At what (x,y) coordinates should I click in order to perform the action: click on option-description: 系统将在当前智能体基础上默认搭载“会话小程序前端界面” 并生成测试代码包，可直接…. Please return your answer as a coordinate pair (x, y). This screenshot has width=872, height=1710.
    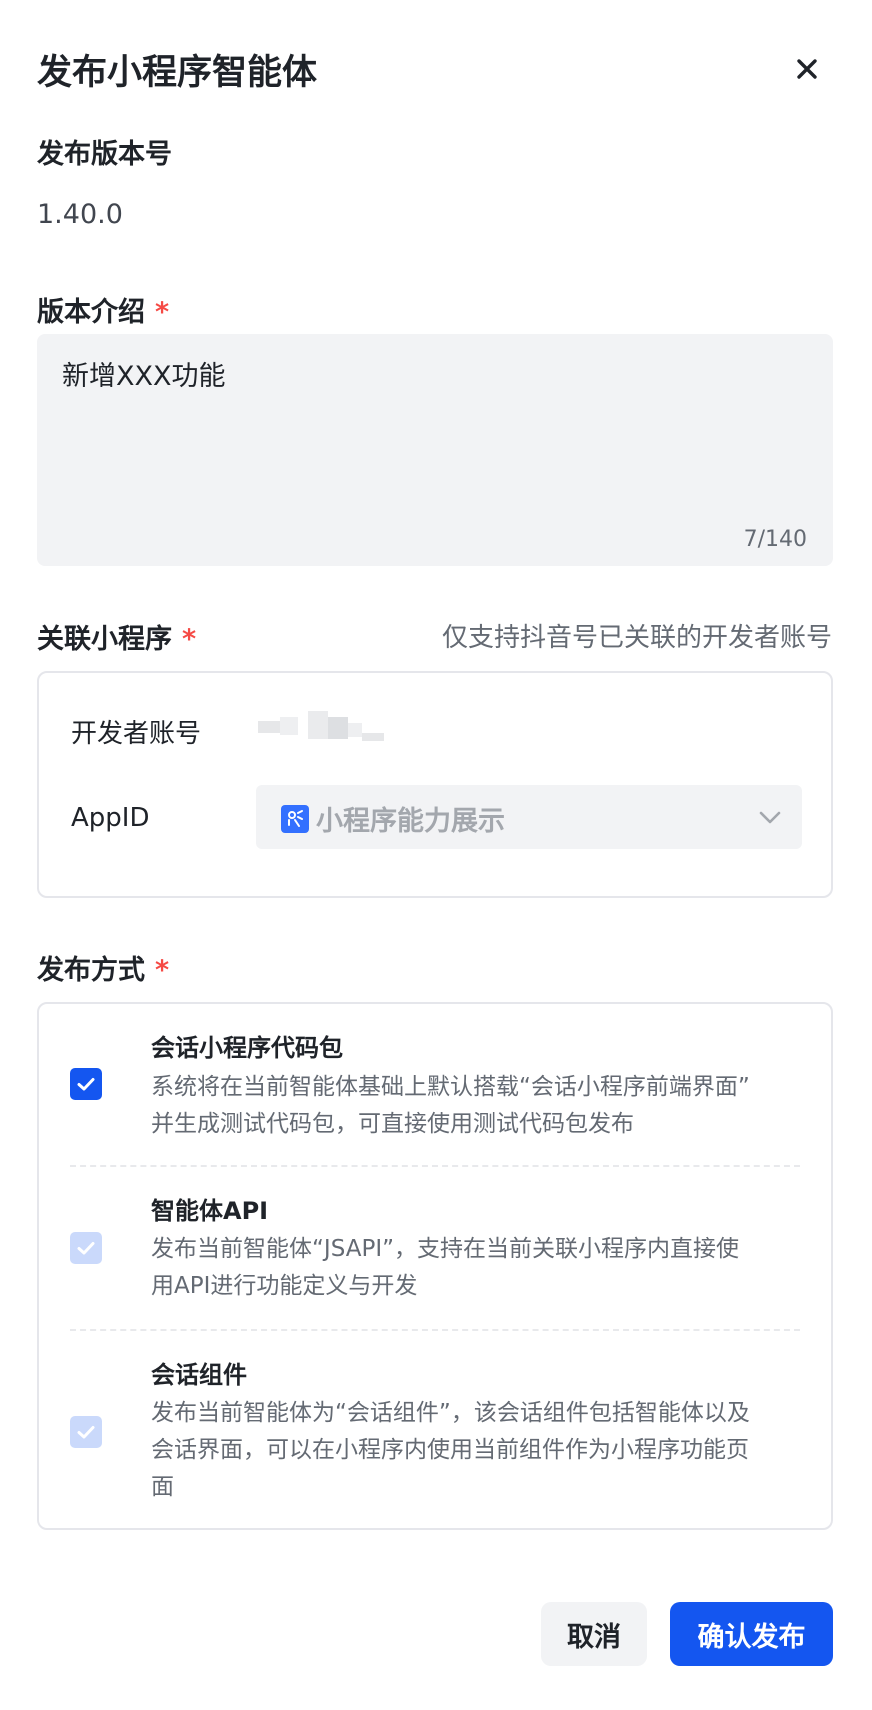
    Looking at the image, I should click on (491, 1106).